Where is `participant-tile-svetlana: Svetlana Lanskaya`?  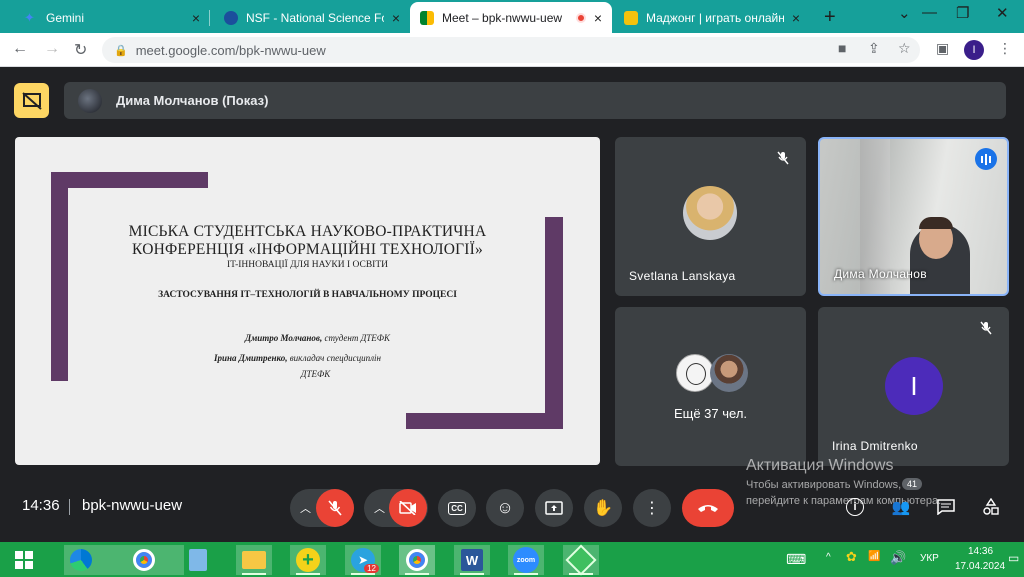 participant-tile-svetlana: Svetlana Lanskaya is located at coordinates (710, 216).